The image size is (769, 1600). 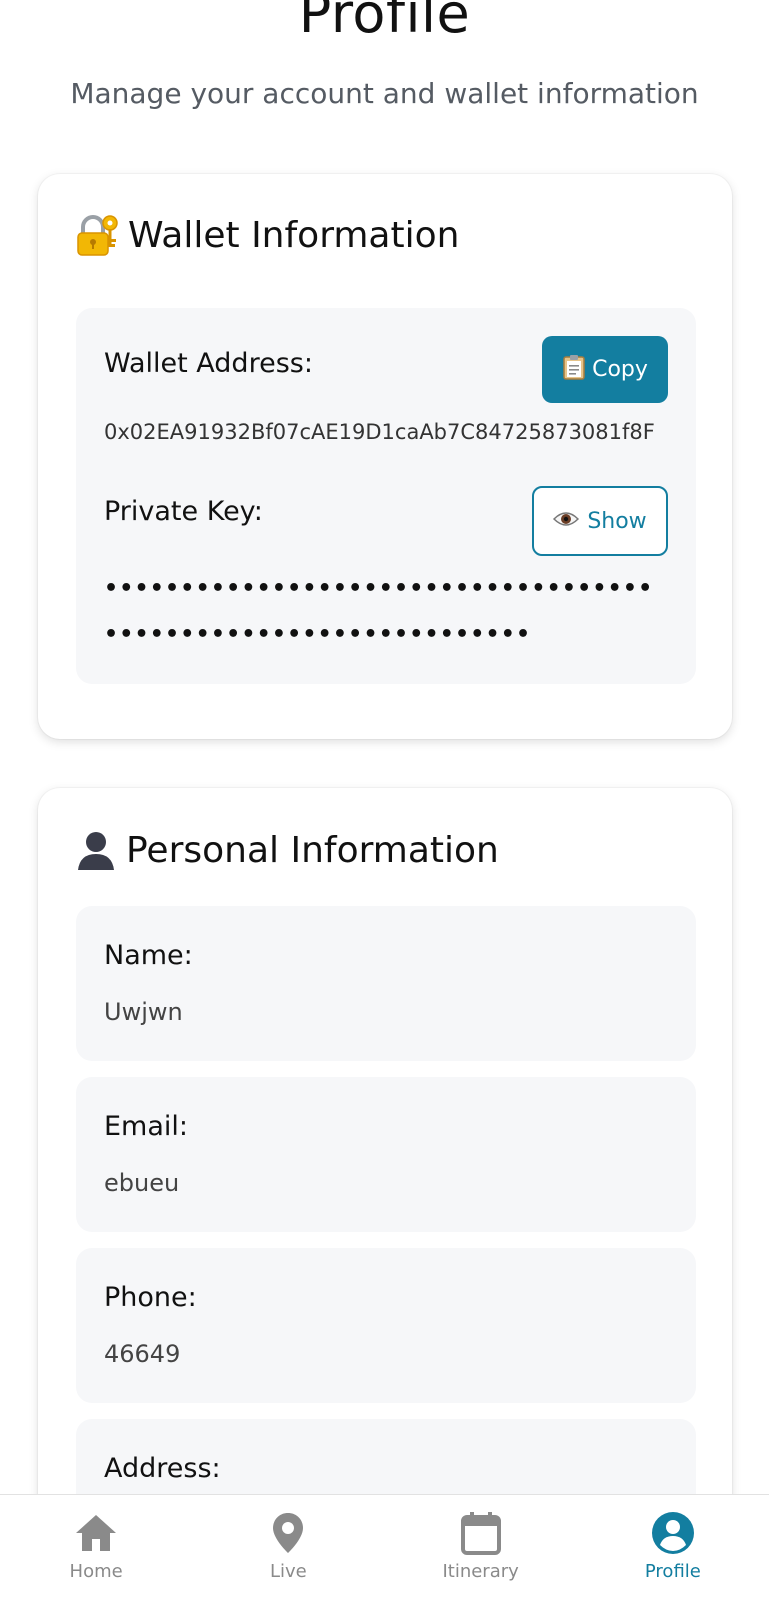 What do you see at coordinates (386, 1325) in the screenshot?
I see `phone-field-panel: Phone: 46649` at bounding box center [386, 1325].